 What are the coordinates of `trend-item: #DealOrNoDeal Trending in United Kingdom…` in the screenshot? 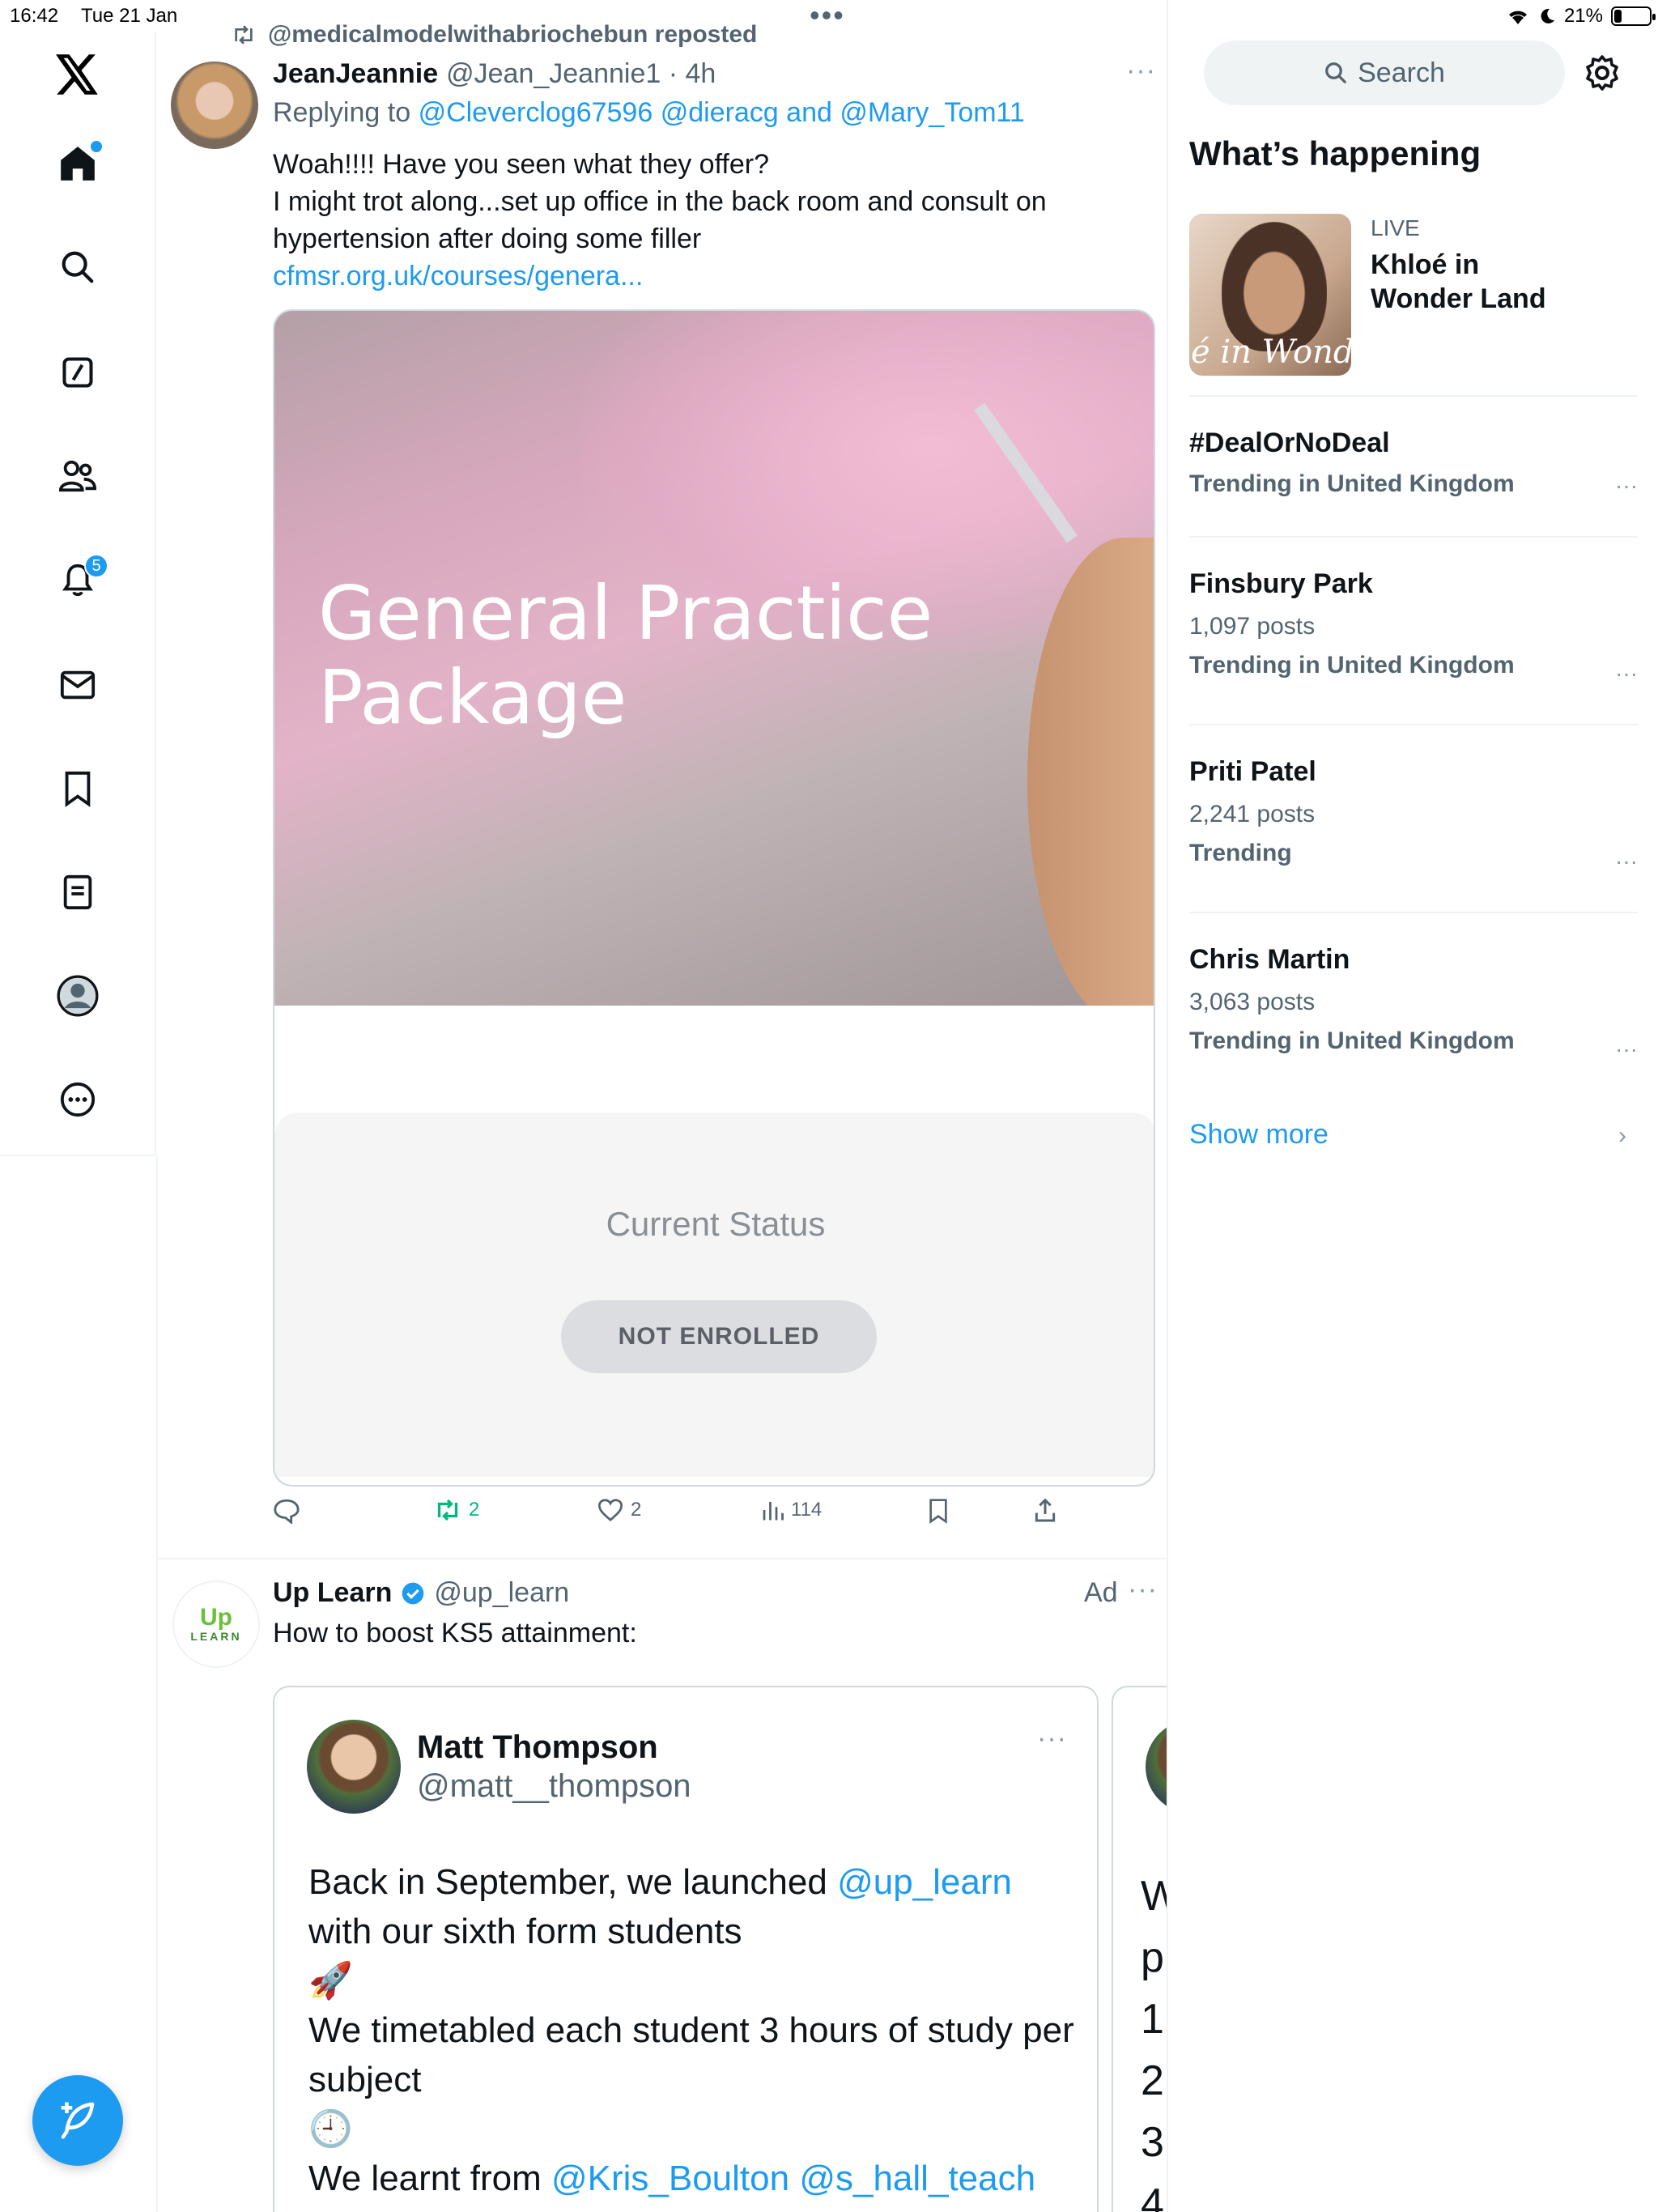 It's located at (1413, 463).